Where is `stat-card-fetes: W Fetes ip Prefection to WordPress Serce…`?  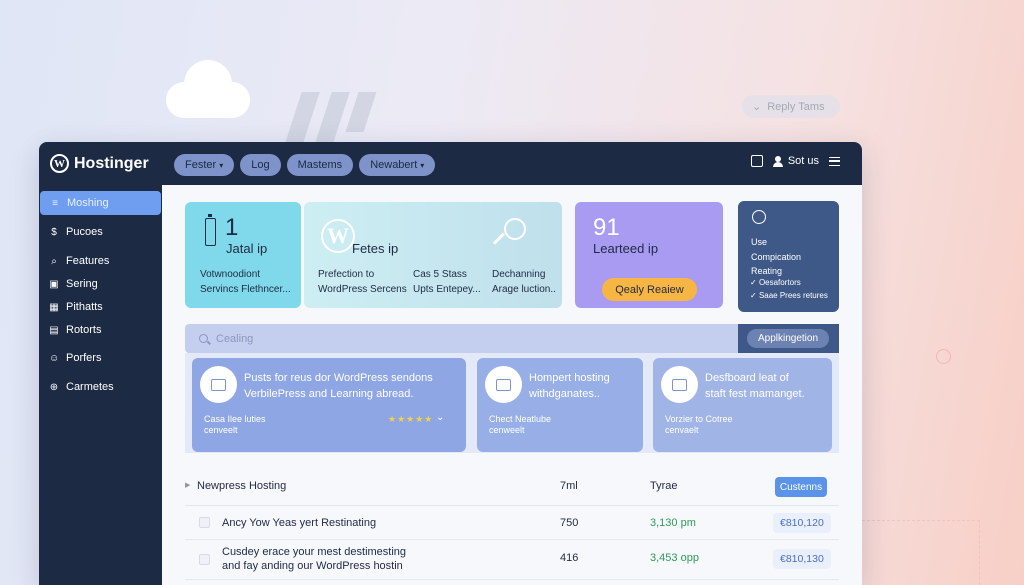
stat-card-fetes: W Fetes ip Prefection to WordPress Serce… is located at coordinates (433, 255).